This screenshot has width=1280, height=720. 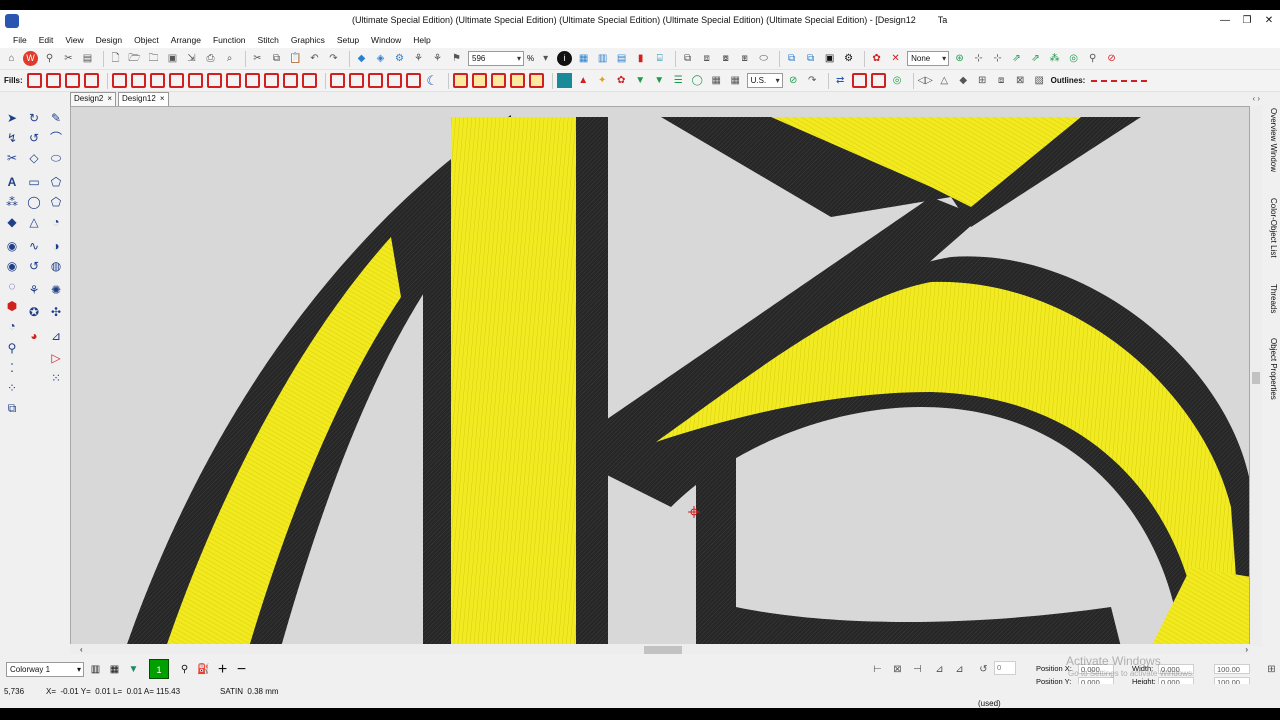 What do you see at coordinates (565, 58) in the screenshot?
I see `info-icon: i` at bounding box center [565, 58].